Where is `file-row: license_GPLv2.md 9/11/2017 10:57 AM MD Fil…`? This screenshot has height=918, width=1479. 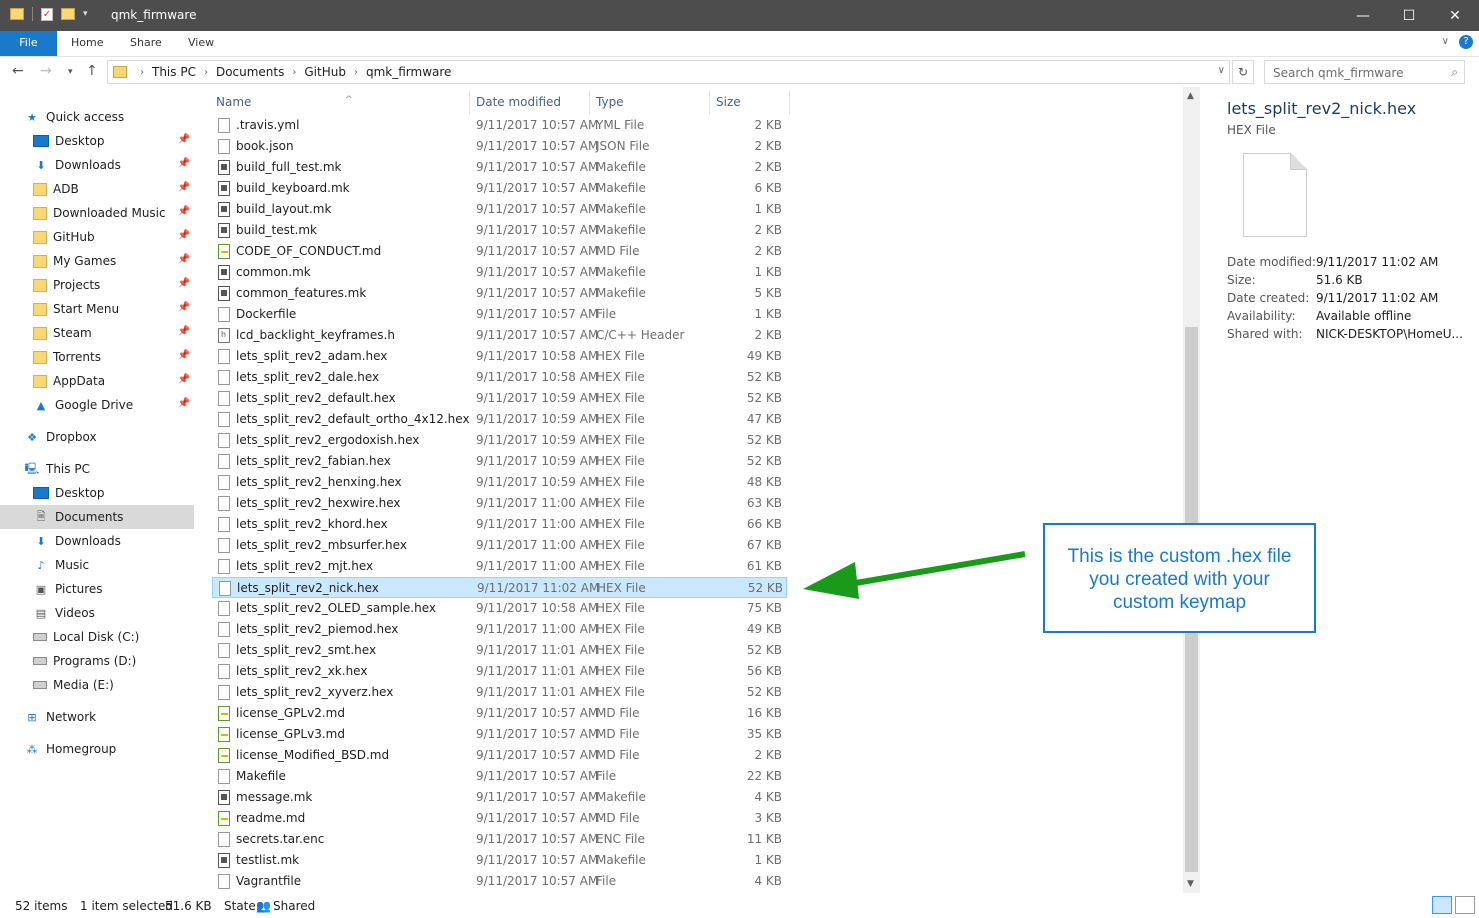
file-row: license_GPLv2.md 9/11/2017 10:57 AM MD Fil… is located at coordinates (499, 713).